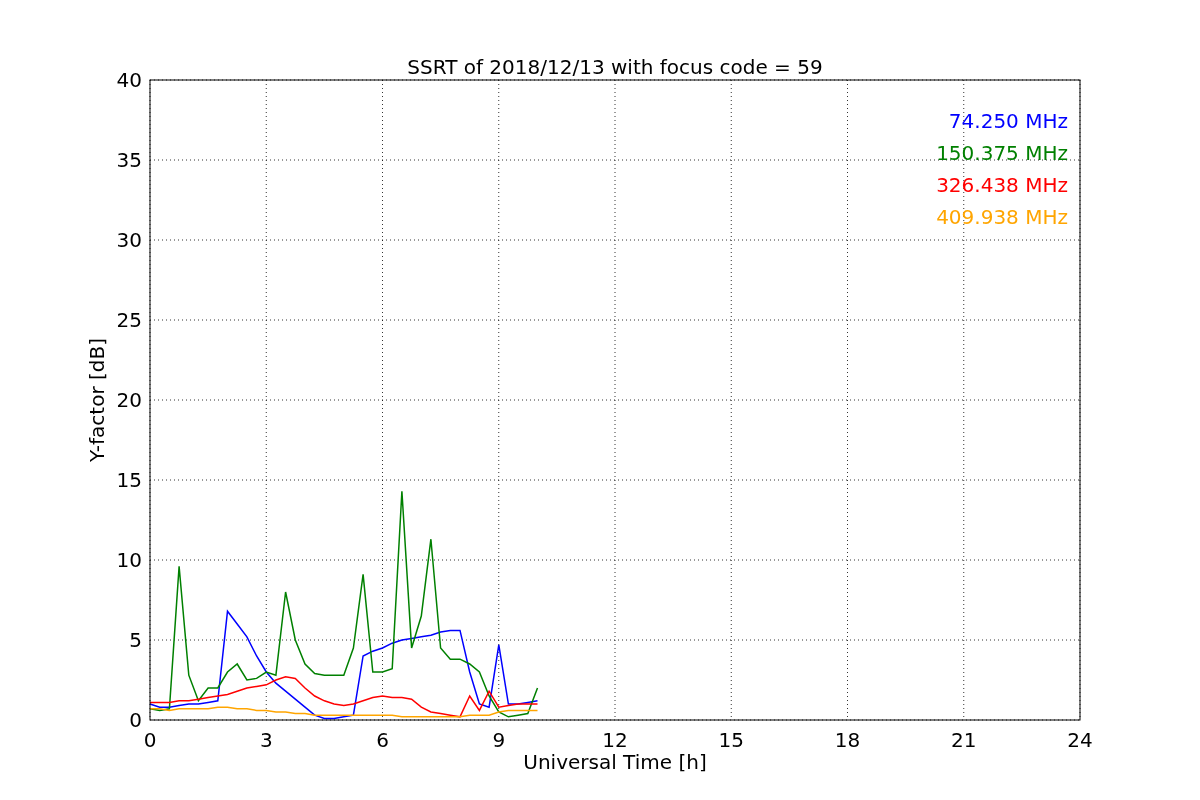  I want to click on y-tick-label: 40, so click(129, 80).